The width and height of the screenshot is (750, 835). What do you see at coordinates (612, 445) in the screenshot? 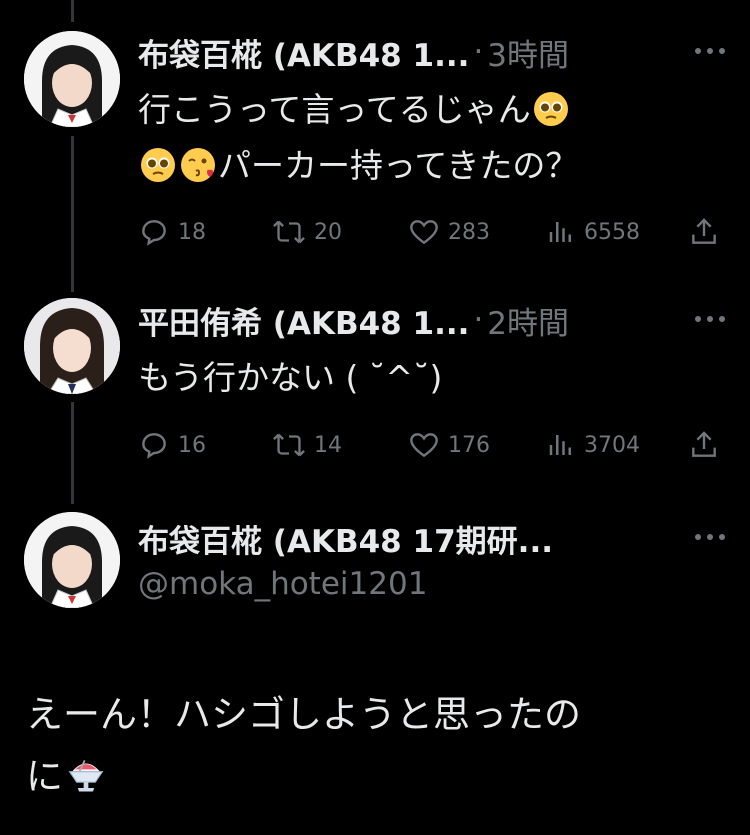
I see `view-count: 3704` at bounding box center [612, 445].